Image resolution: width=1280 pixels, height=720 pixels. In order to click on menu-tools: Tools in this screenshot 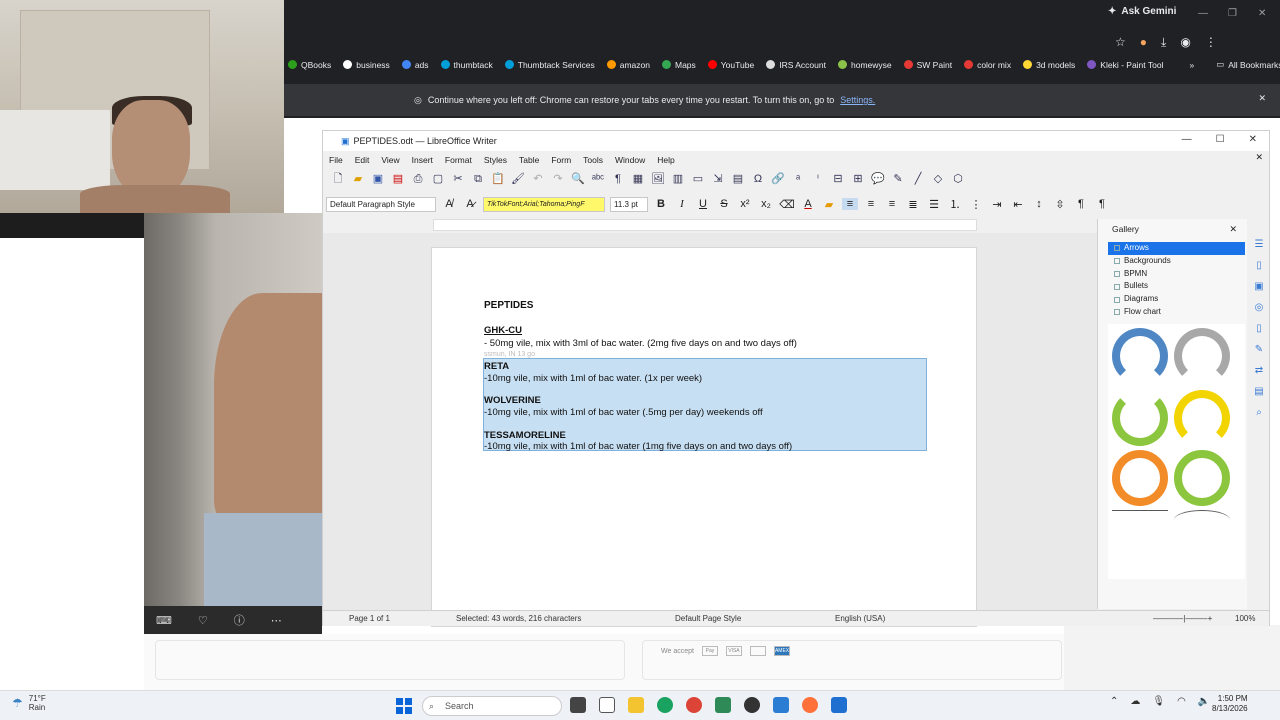, I will do `click(593, 160)`.